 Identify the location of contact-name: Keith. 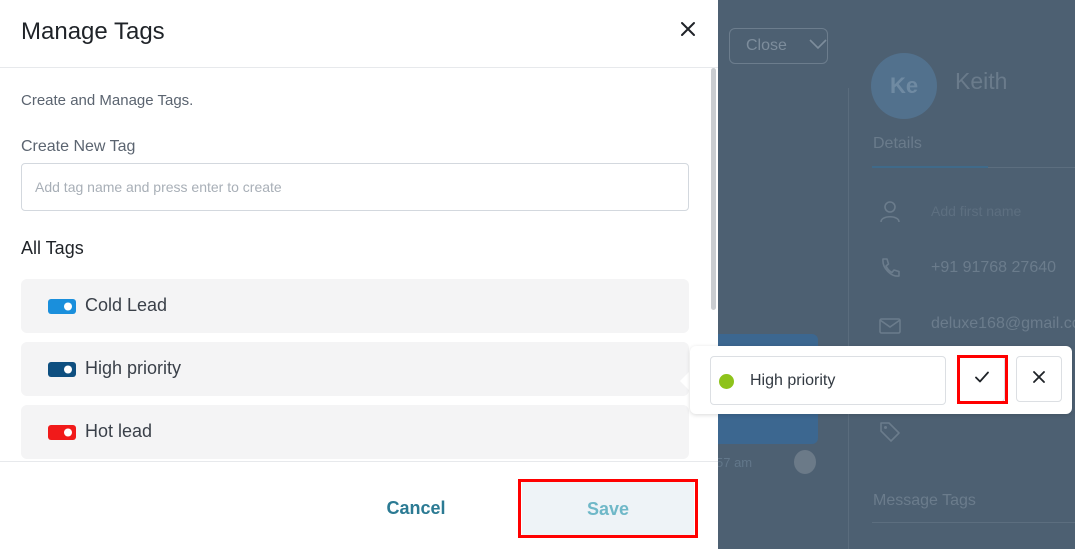
(981, 81).